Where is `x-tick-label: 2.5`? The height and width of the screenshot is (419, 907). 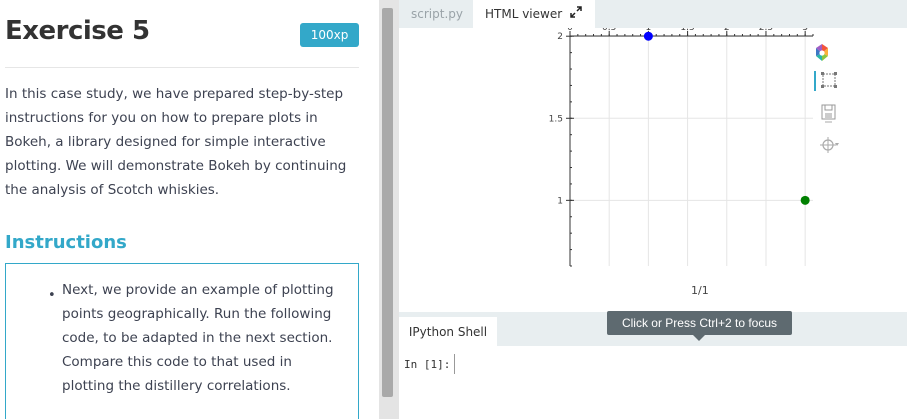
x-tick-label: 2.5 is located at coordinates (766, 30).